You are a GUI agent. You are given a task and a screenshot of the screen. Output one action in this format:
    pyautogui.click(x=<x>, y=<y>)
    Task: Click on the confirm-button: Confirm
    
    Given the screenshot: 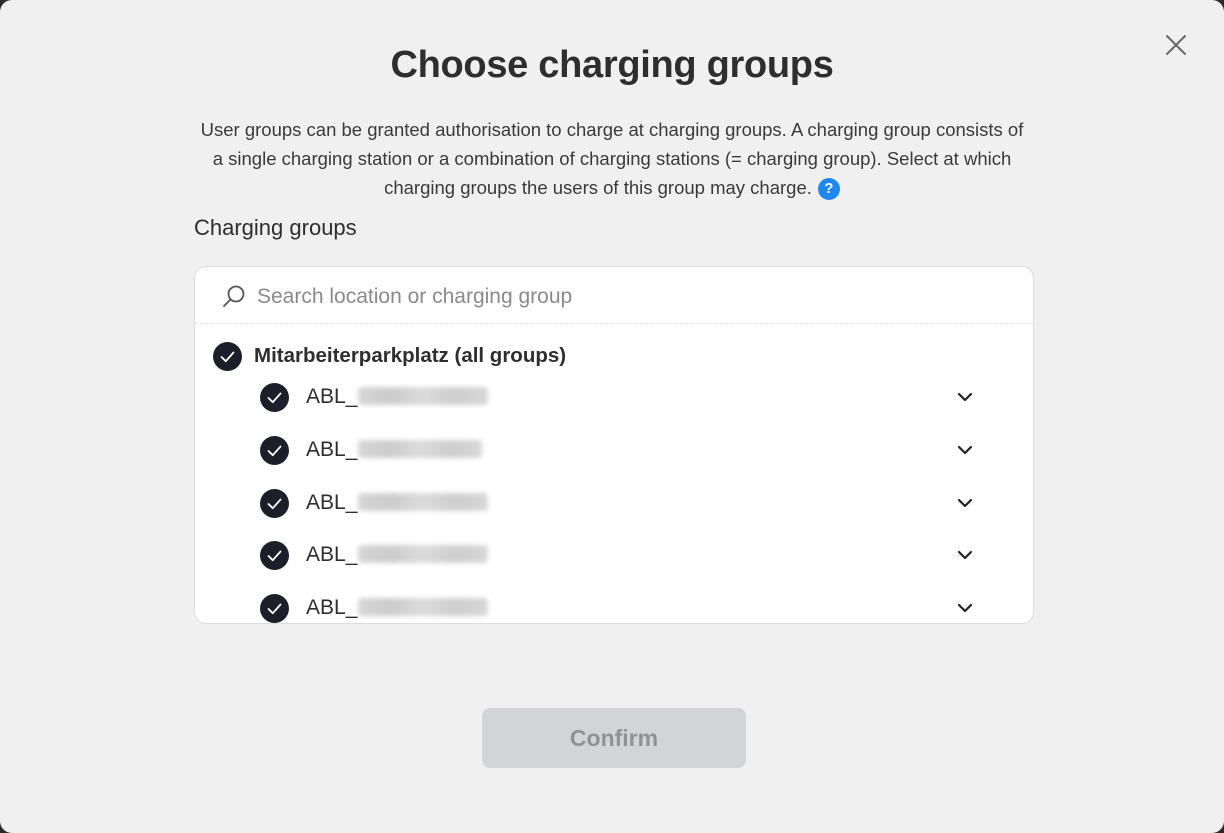 What is the action you would take?
    pyautogui.click(x=614, y=738)
    